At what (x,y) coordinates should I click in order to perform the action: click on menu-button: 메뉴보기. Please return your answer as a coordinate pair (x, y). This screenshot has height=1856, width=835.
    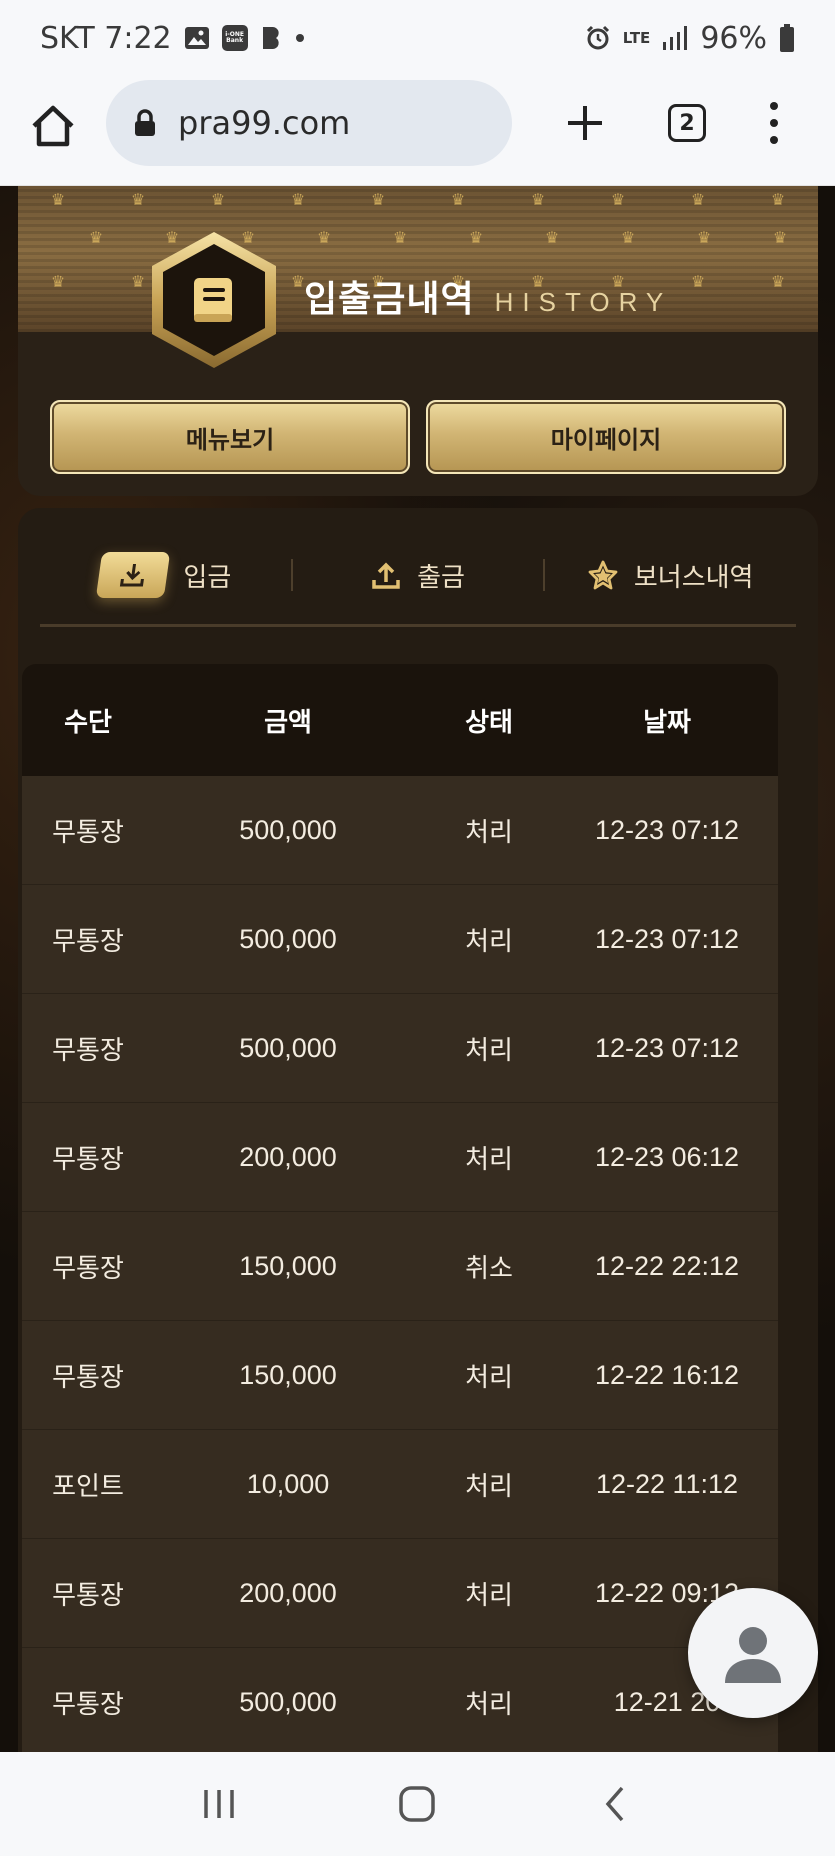
    Looking at the image, I should click on (230, 437).